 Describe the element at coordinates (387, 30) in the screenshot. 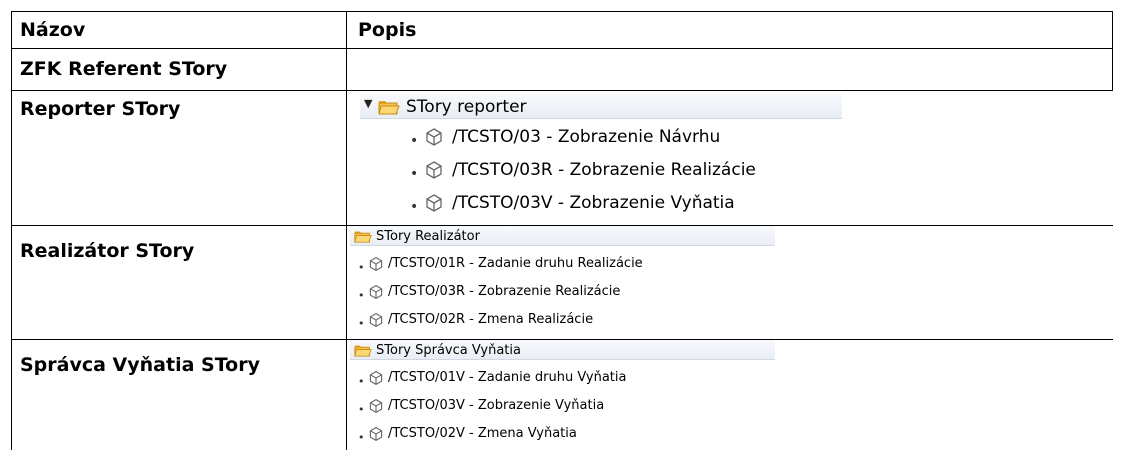

I see `header-description: Popis` at that location.